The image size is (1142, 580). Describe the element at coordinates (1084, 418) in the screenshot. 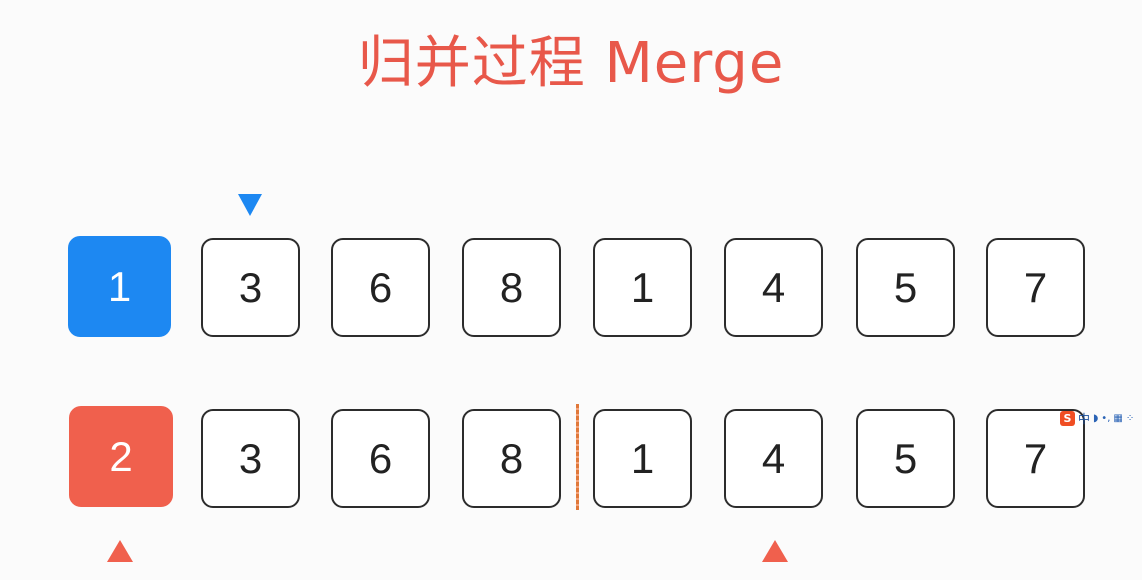

I see `ime-mode-toggle: 中` at that location.